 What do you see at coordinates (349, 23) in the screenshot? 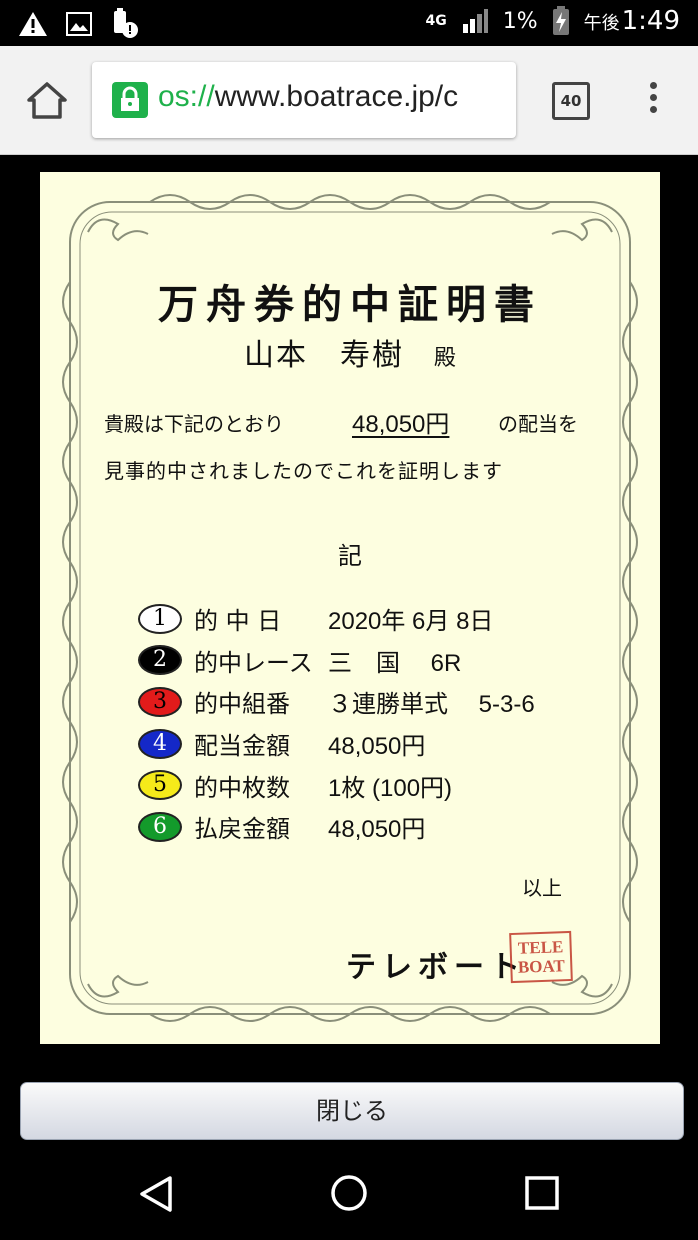
I see `status-bar: 4G 1% 午後1:49` at bounding box center [349, 23].